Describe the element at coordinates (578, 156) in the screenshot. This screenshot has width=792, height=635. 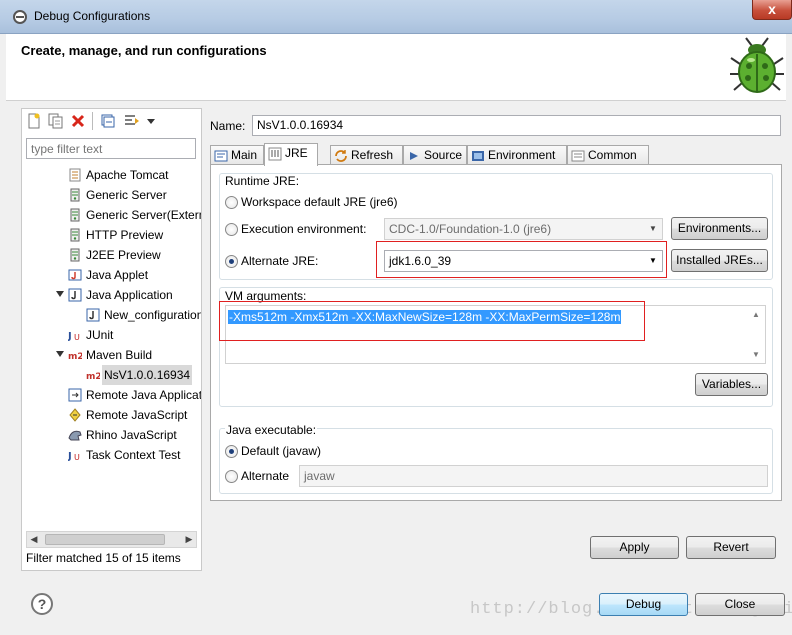
I see `common-tab-icon` at that location.